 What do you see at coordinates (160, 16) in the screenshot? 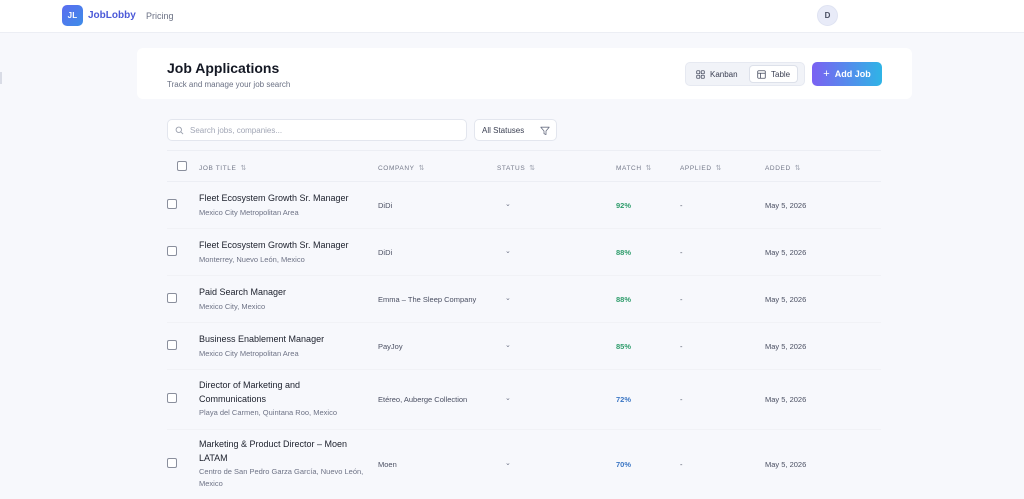
I see `nav-link-pricing: Pricing` at bounding box center [160, 16].